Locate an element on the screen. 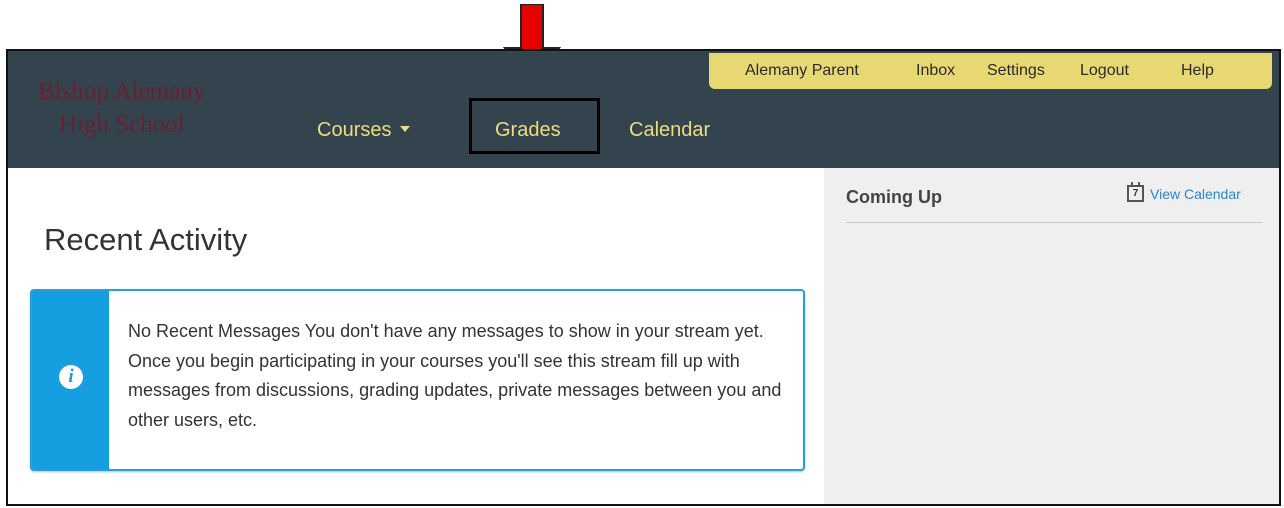 This screenshot has width=1284, height=508. nav-calendar-label: Calendar is located at coordinates (670, 130).